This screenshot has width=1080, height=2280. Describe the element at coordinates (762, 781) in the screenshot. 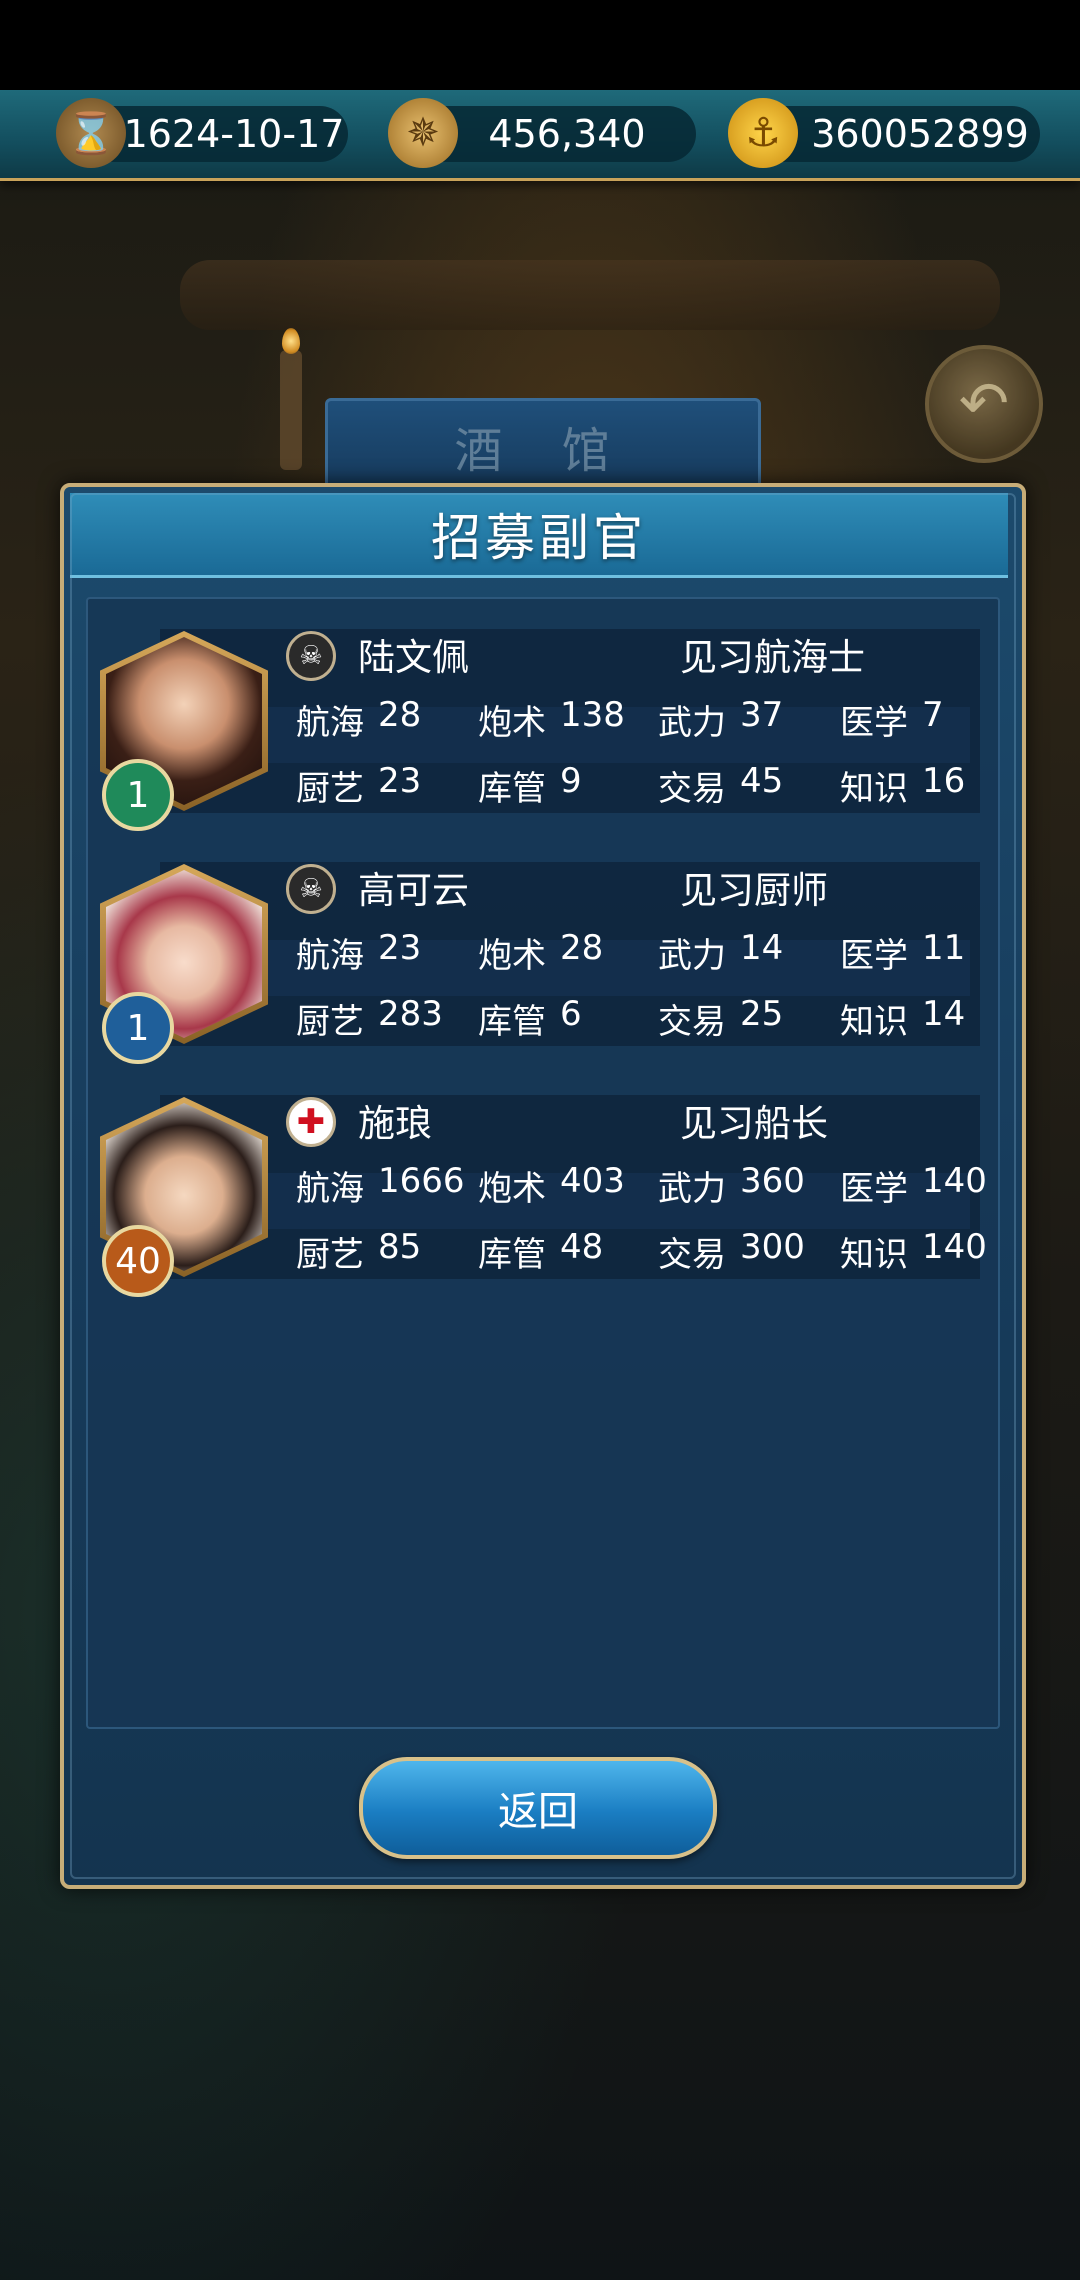

I see `stat-value: 45` at that location.